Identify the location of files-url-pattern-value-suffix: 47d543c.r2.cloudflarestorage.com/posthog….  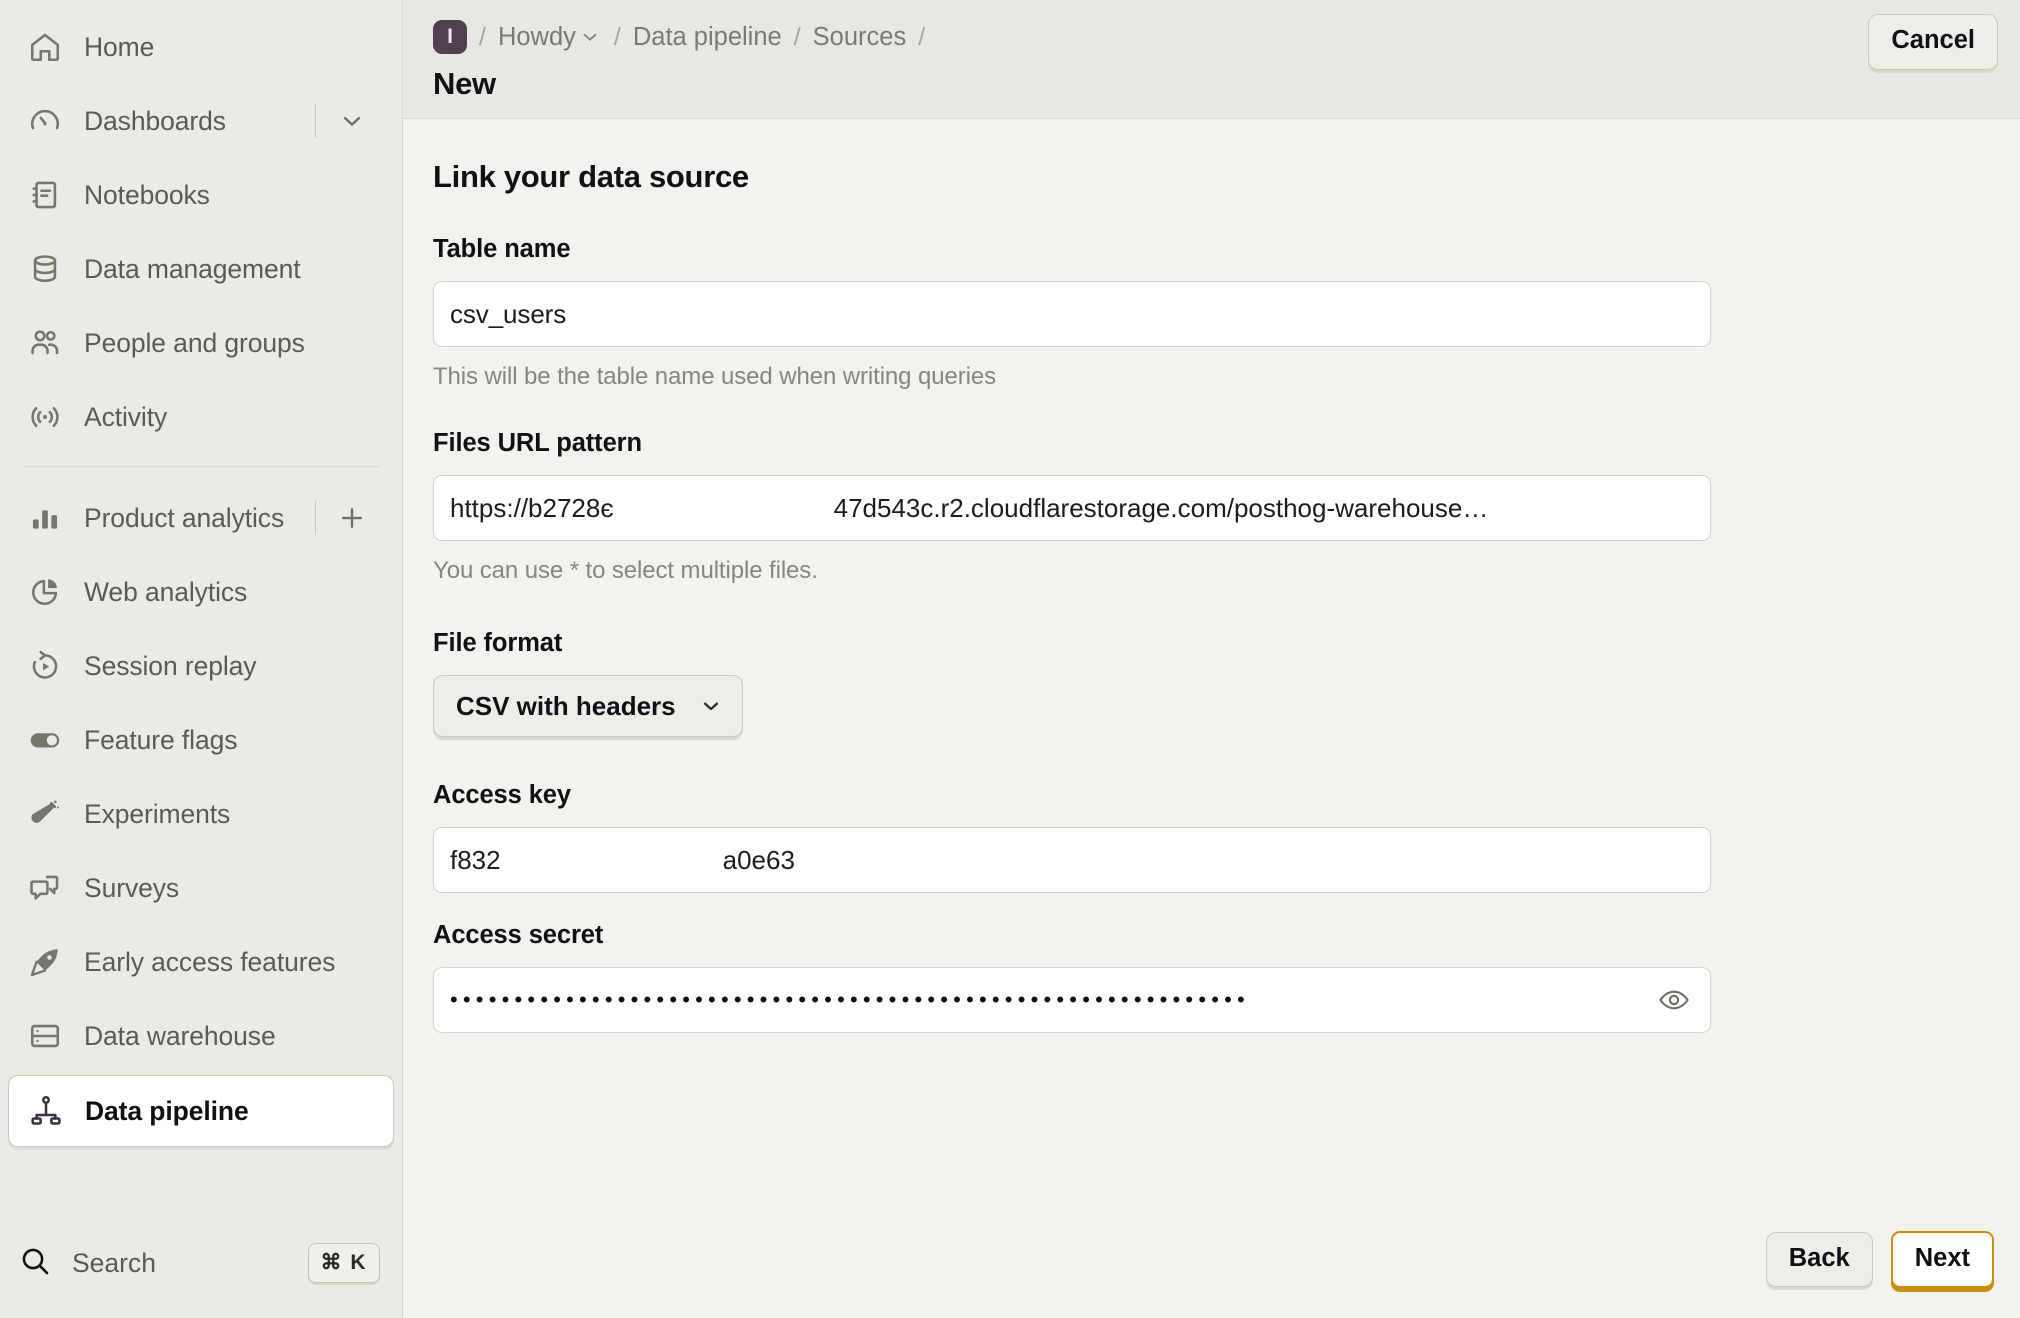
(1161, 507).